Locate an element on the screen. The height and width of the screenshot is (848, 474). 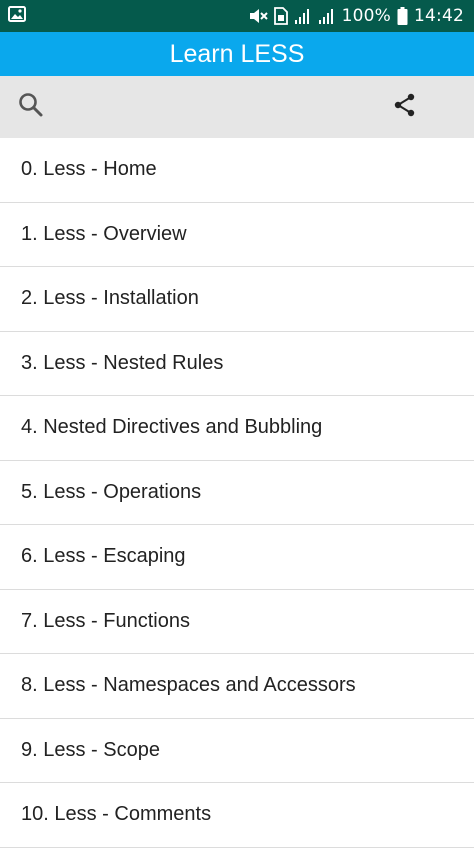
search-icon is located at coordinates (31, 107).